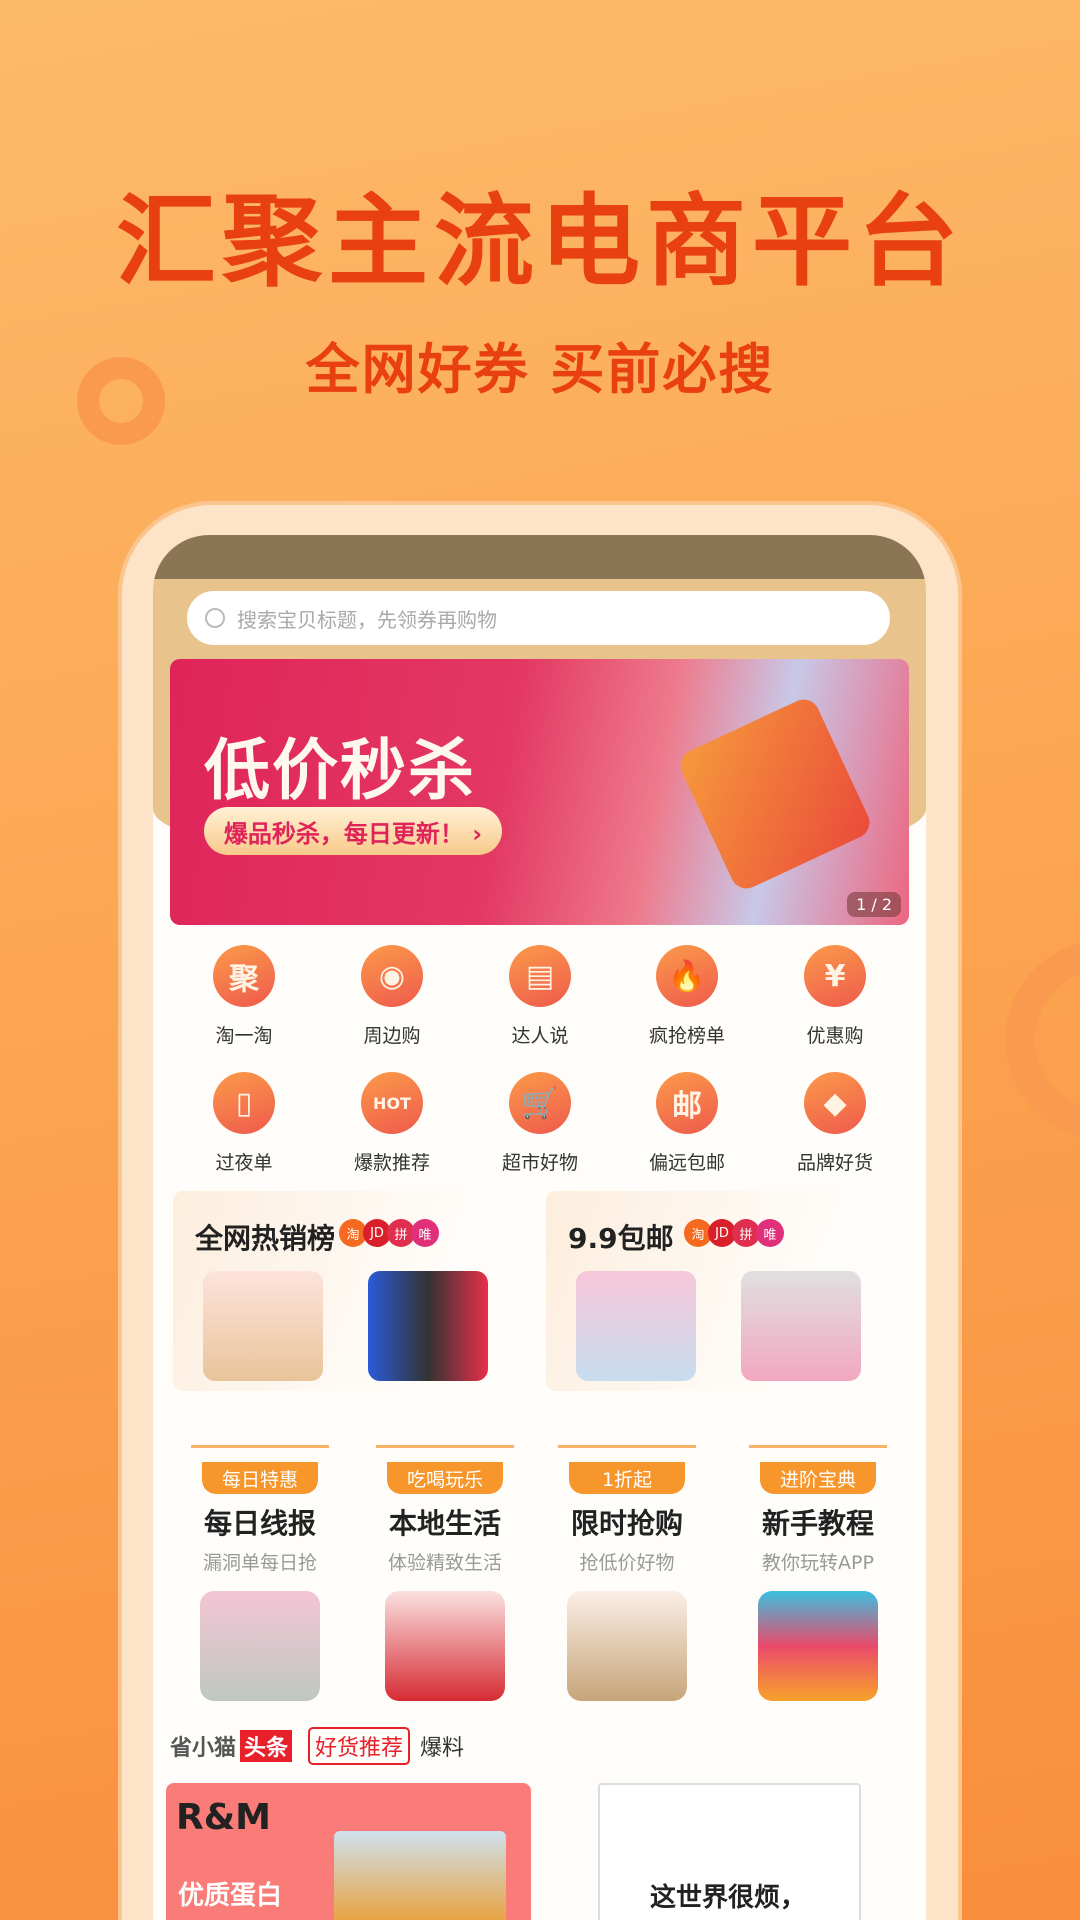 This screenshot has width=1080, height=1920. What do you see at coordinates (686, 1036) in the screenshot?
I see `grid-item-label: 疯抢榜单` at bounding box center [686, 1036].